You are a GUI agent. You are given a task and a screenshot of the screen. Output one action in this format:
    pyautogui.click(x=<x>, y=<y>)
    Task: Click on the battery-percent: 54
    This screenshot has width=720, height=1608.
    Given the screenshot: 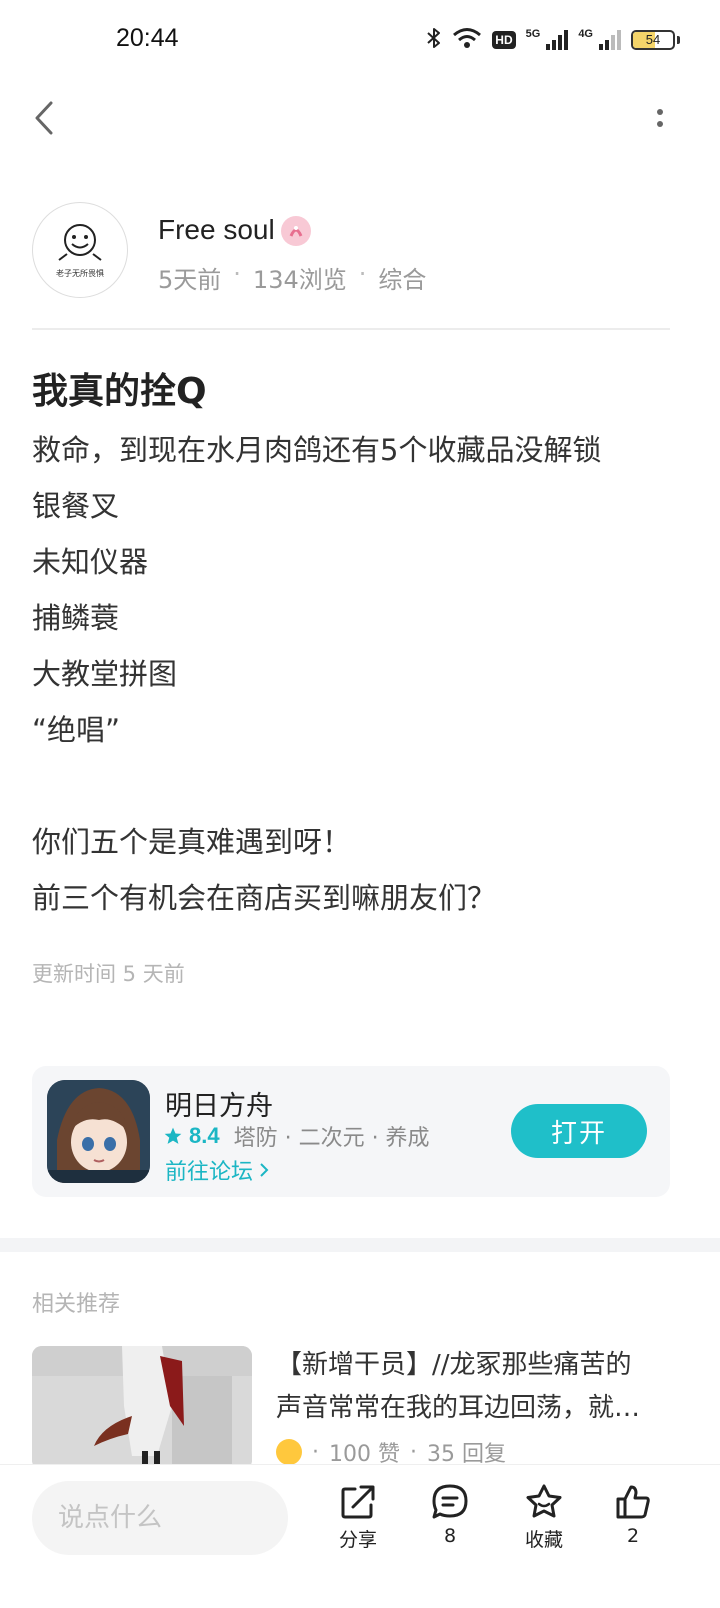 What is the action you would take?
    pyautogui.click(x=653, y=39)
    